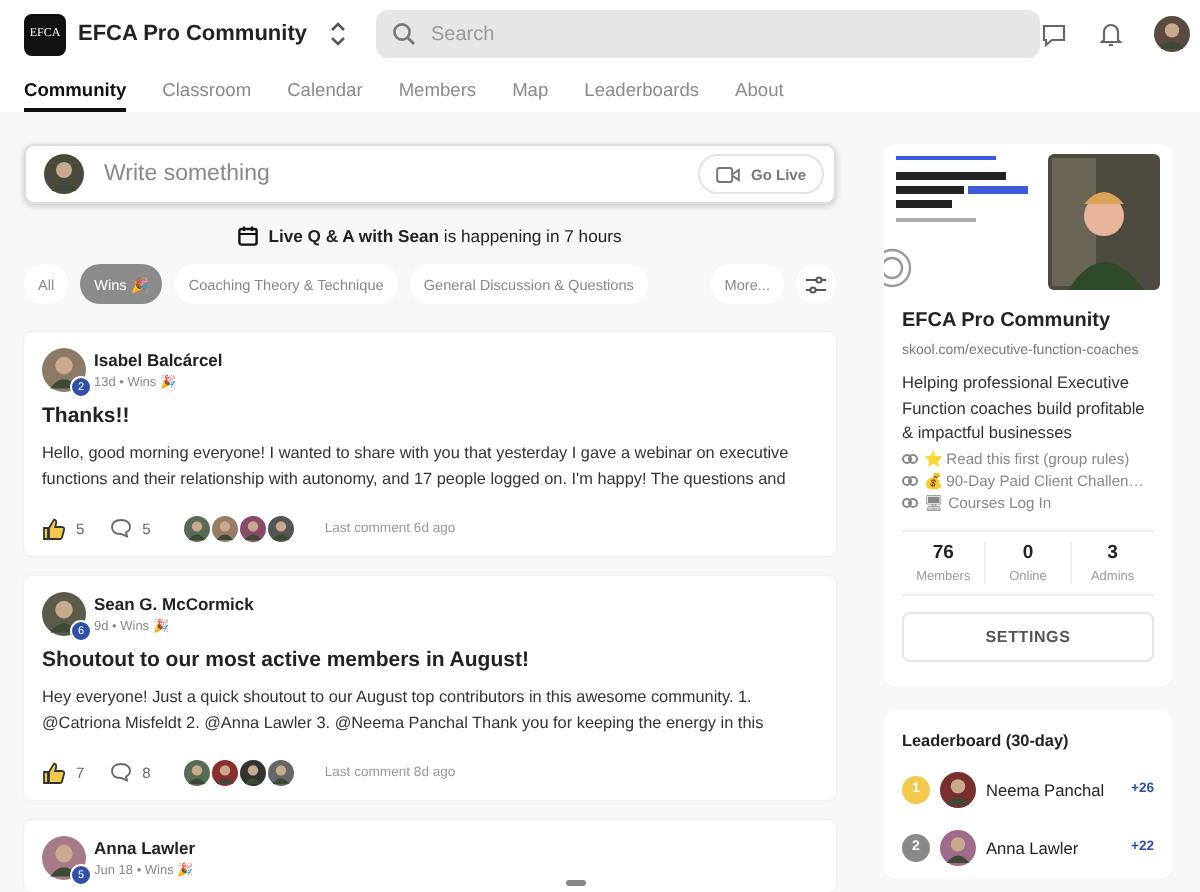  Describe the element at coordinates (1024, 407) in the screenshot. I see `community-description: Helping professional Executive Function coaches build profitable & impactful businesses` at that location.